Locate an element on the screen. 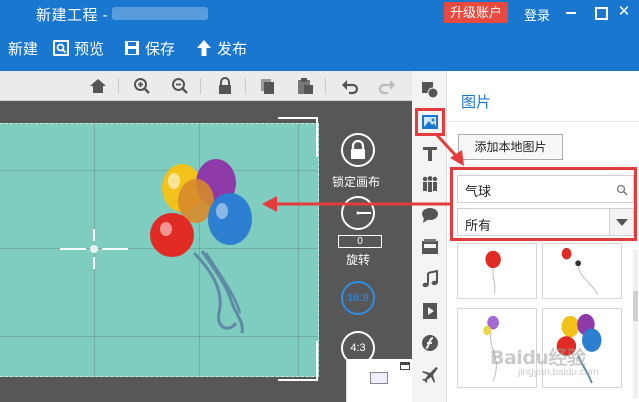  lock-canvas-button is located at coordinates (358, 150).